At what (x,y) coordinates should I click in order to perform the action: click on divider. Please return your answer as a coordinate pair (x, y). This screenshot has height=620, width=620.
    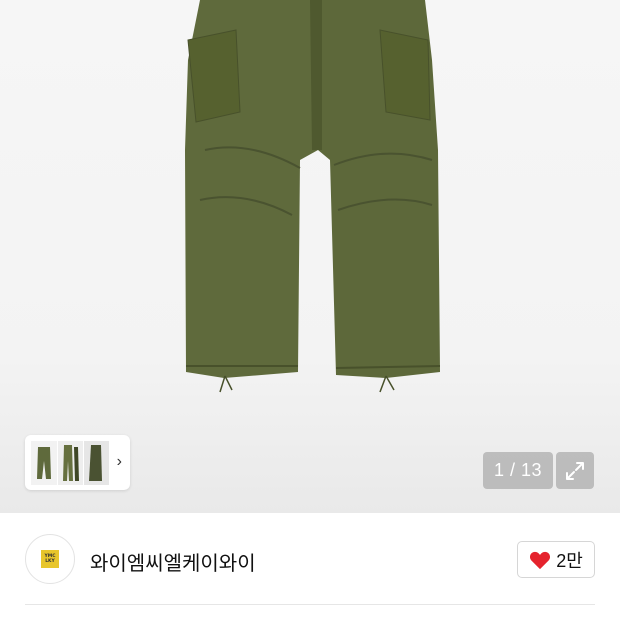
    Looking at the image, I should click on (310, 604).